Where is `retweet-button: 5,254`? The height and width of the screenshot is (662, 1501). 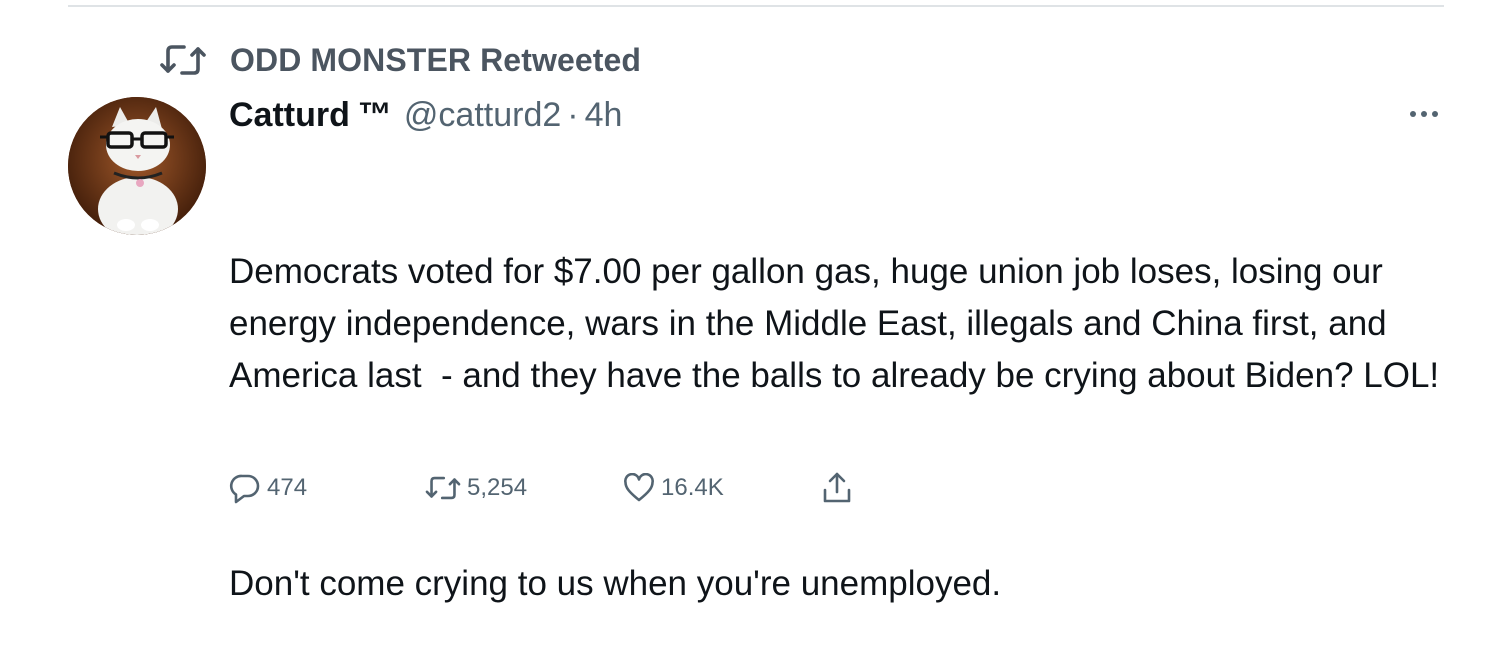 retweet-button: 5,254 is located at coordinates (476, 488).